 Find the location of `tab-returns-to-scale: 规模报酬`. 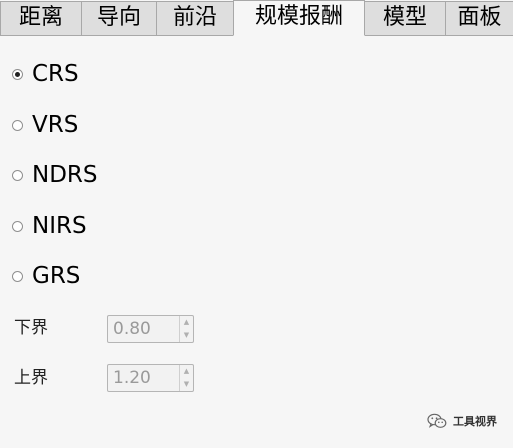

tab-returns-to-scale: 规模报酬 is located at coordinates (299, 18).